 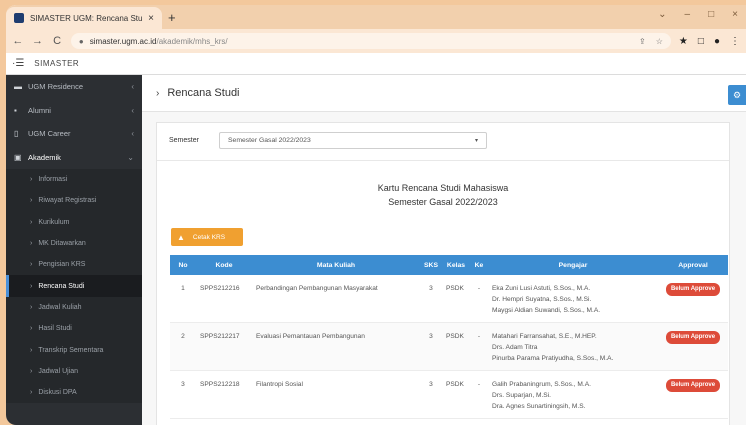 What do you see at coordinates (203, 93) in the screenshot?
I see `page-title: Rencana Studi` at bounding box center [203, 93].